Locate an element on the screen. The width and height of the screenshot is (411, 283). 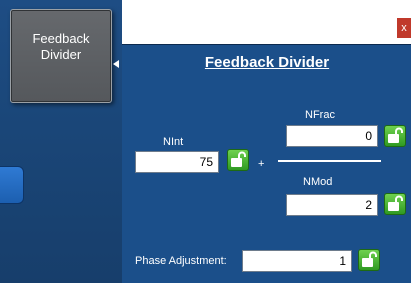
feedback-divider-block-label: Feedback Divider is located at coordinates (61, 46).